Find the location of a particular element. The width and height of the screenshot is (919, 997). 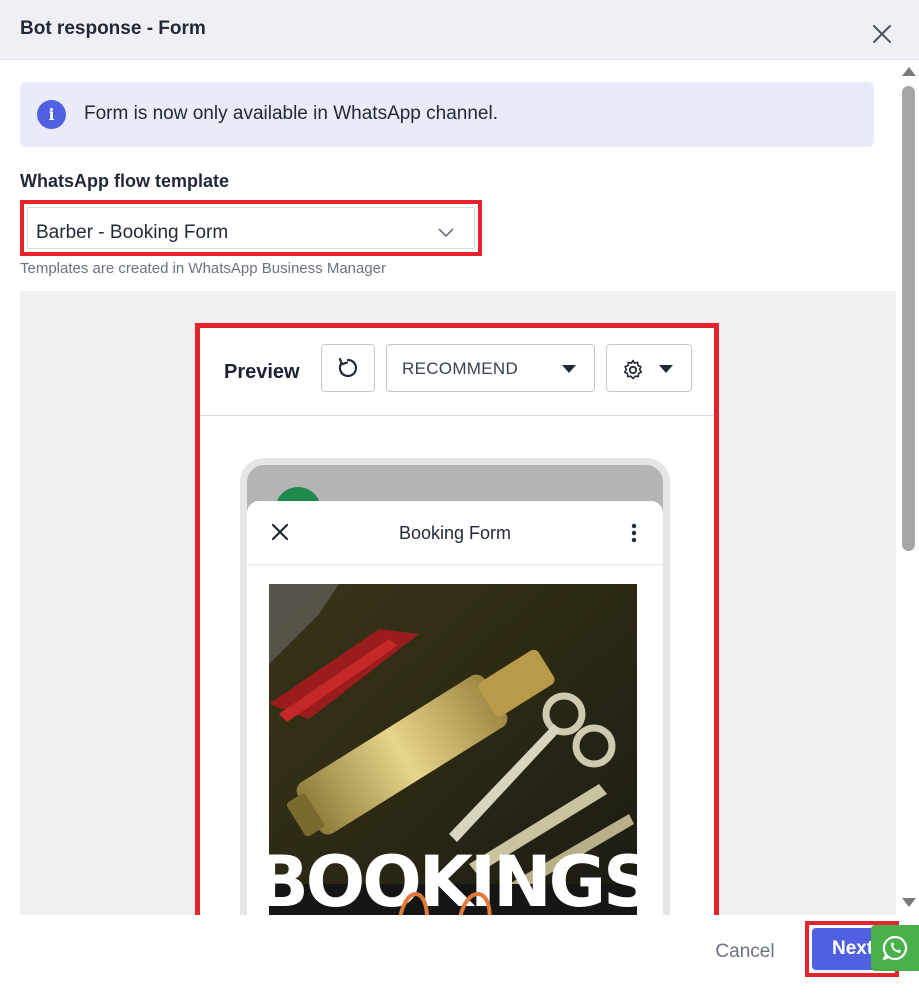

chevron-down-icon is located at coordinates (446, 233).